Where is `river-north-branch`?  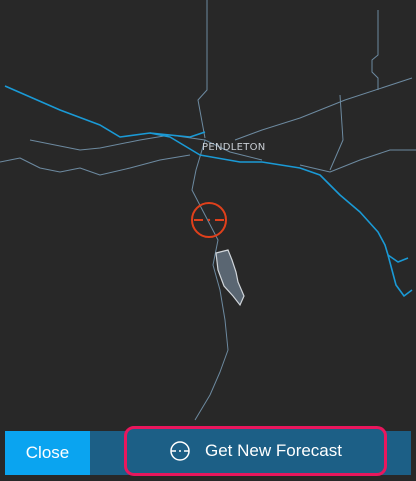 river-north-branch is located at coordinates (177, 134).